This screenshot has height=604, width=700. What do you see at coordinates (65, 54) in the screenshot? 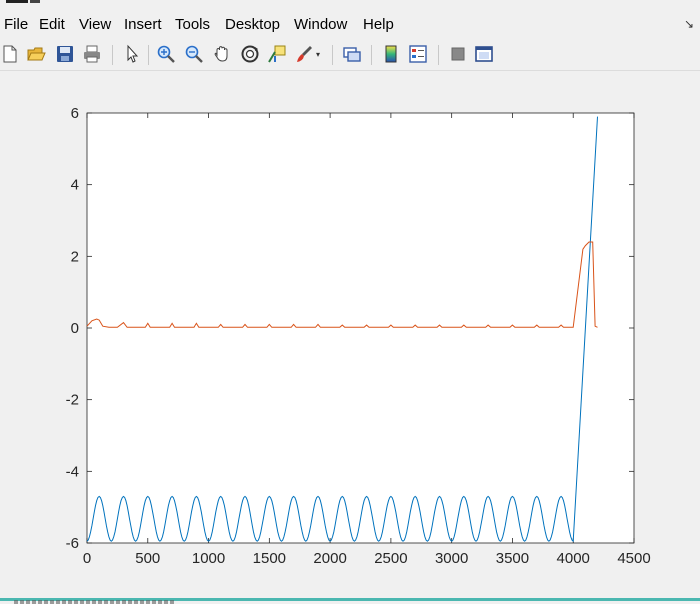
I see `save-icon` at bounding box center [65, 54].